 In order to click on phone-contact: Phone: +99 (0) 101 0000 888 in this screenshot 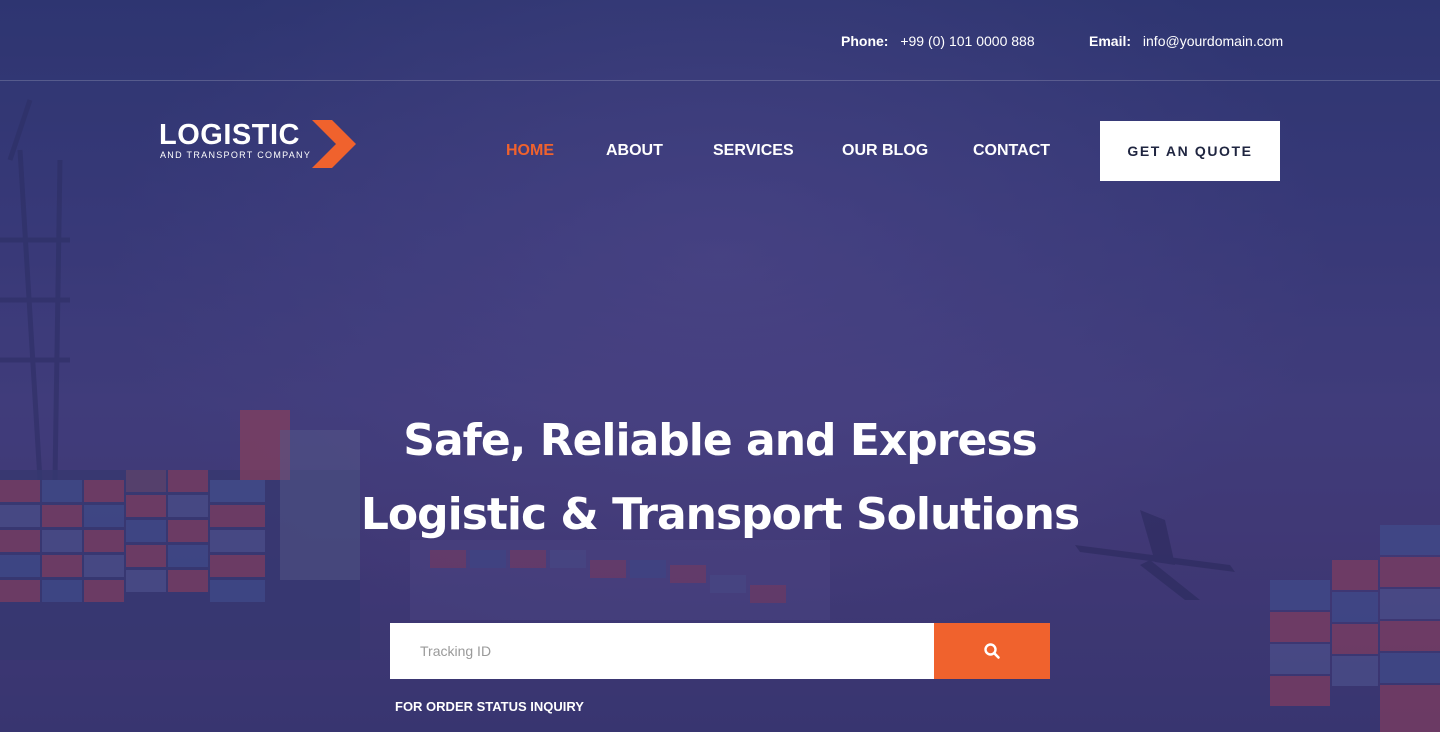, I will do `click(938, 41)`.